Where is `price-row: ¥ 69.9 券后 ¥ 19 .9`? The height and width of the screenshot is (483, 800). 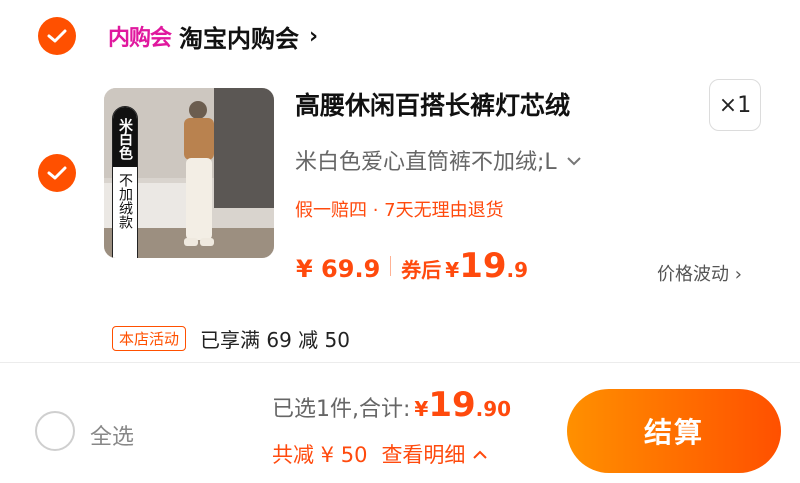
price-row: ¥ 69.9 券后 ¥ 19 .9 is located at coordinates (412, 266).